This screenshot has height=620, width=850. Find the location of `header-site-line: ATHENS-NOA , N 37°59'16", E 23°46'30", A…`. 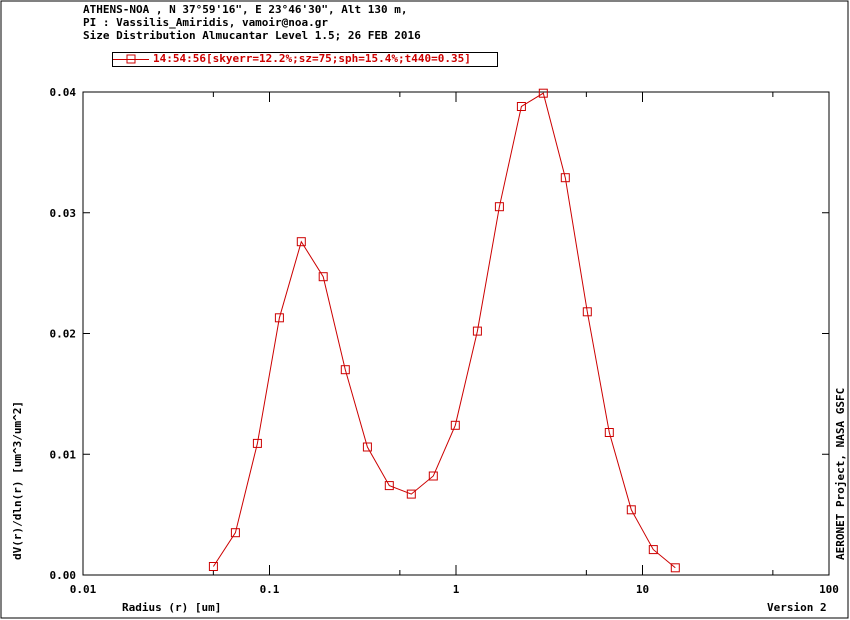

header-site-line: ATHENS-NOA , N 37°59'16", E 23°46'30", A… is located at coordinates (245, 9).